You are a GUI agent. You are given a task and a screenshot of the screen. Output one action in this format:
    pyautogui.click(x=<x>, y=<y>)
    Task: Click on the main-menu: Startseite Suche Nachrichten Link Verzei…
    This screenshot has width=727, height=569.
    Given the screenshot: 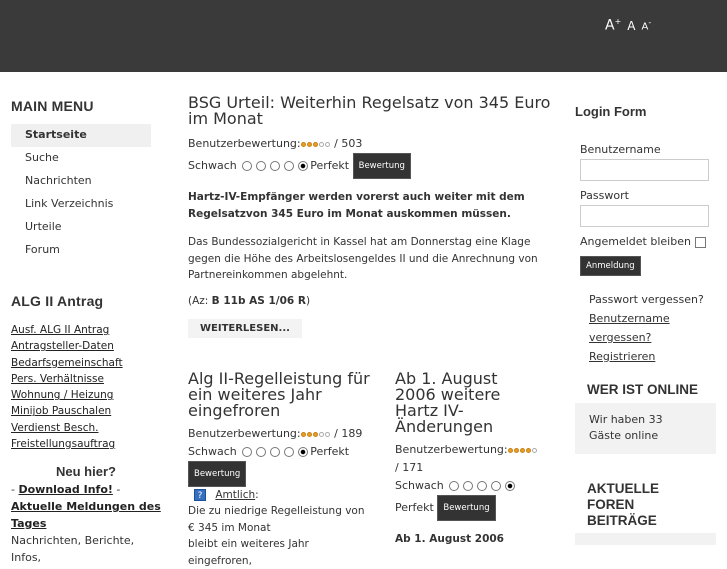 What is the action you would take?
    pyautogui.click(x=81, y=193)
    